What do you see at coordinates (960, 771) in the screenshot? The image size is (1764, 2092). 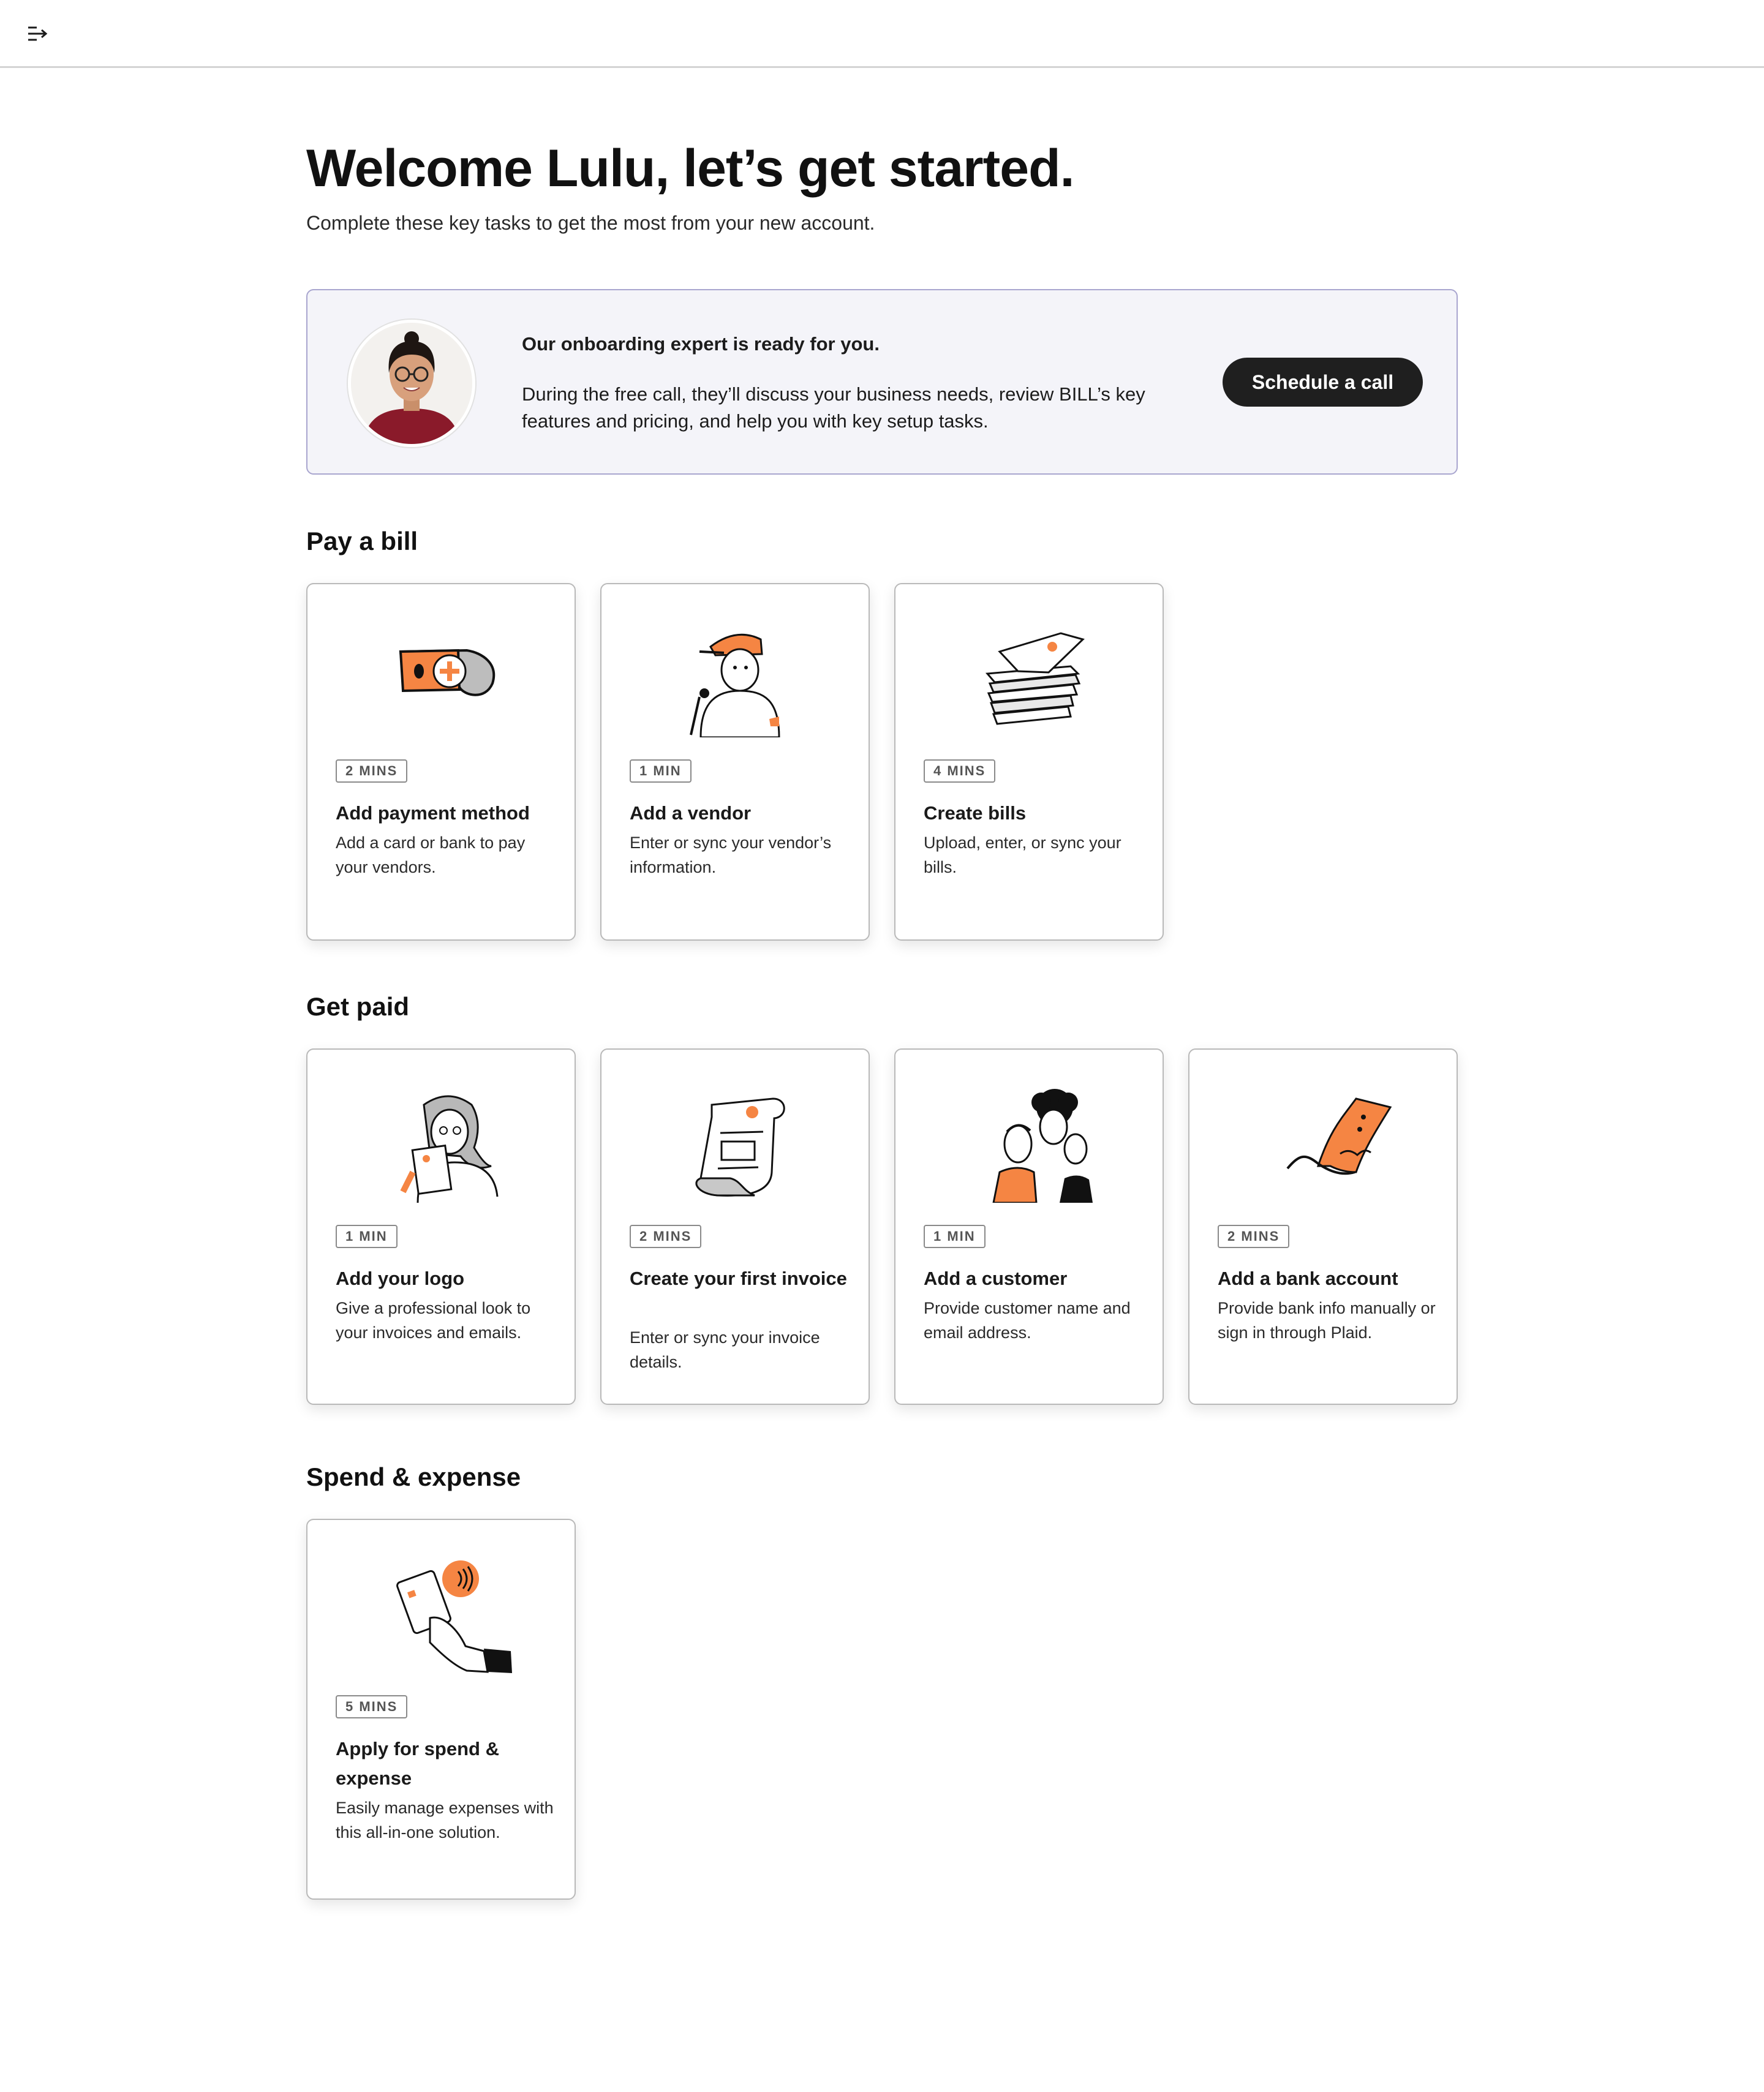 I see `time-badge: 4 MINS` at bounding box center [960, 771].